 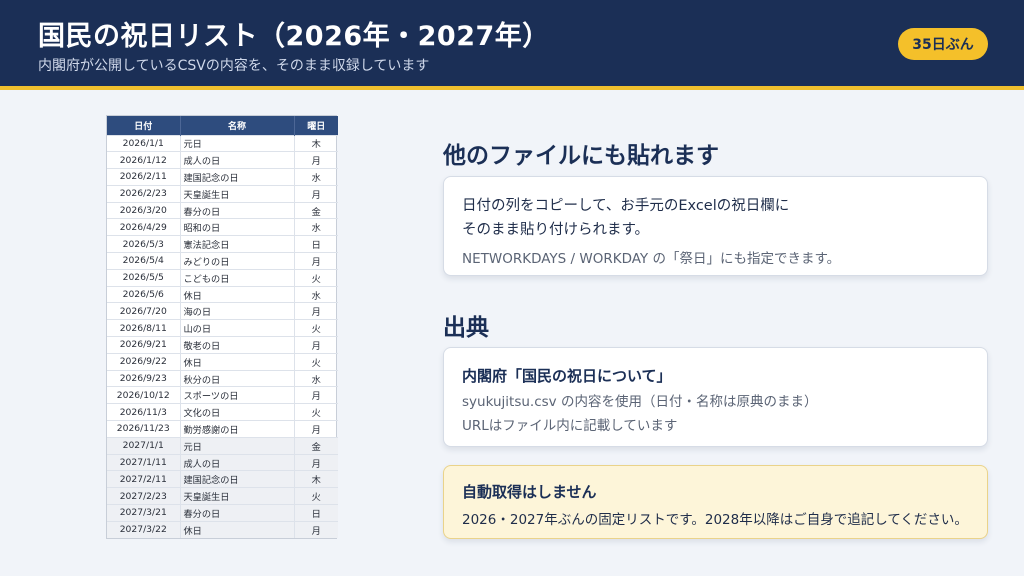 I want to click on table-row: 2026/5/5 こどもの日火, so click(x=222, y=277).